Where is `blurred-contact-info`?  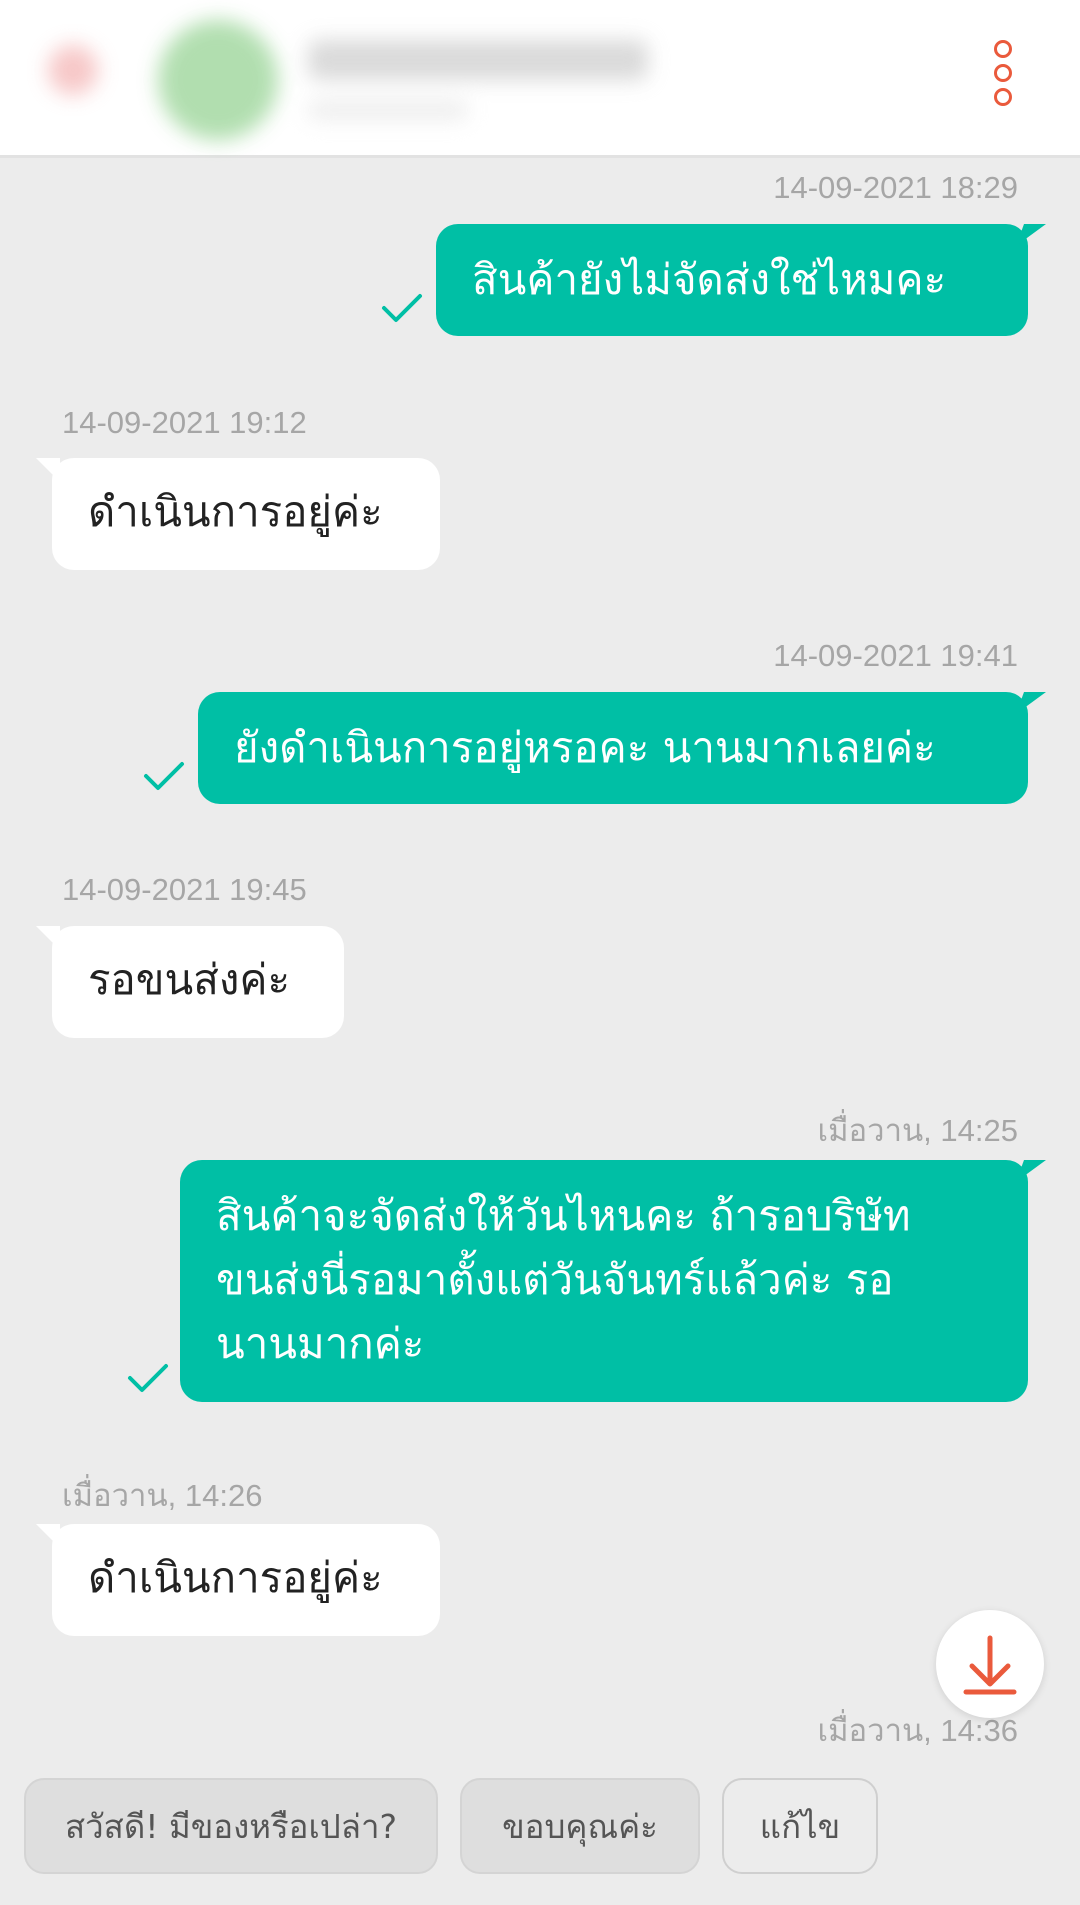
blurred-contact-info is located at coordinates (343, 74).